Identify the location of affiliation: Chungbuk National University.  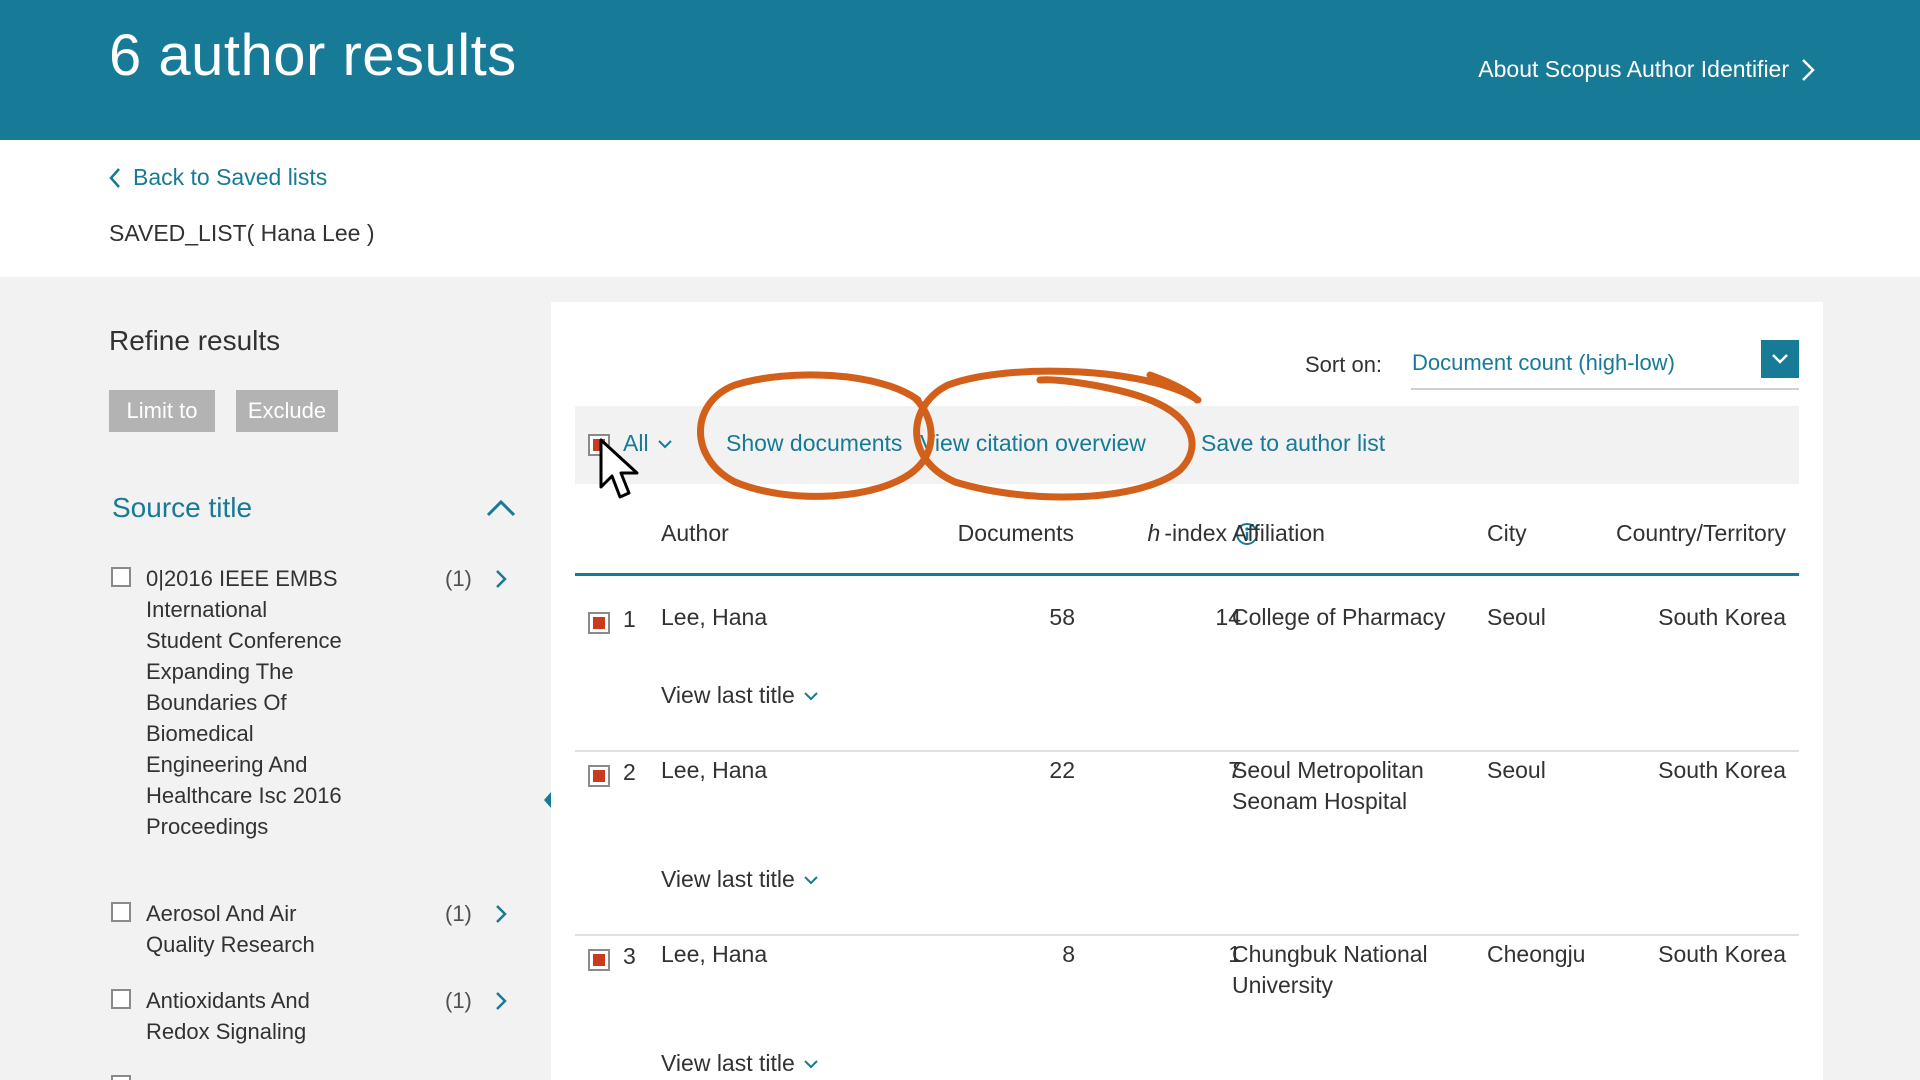
(1330, 969).